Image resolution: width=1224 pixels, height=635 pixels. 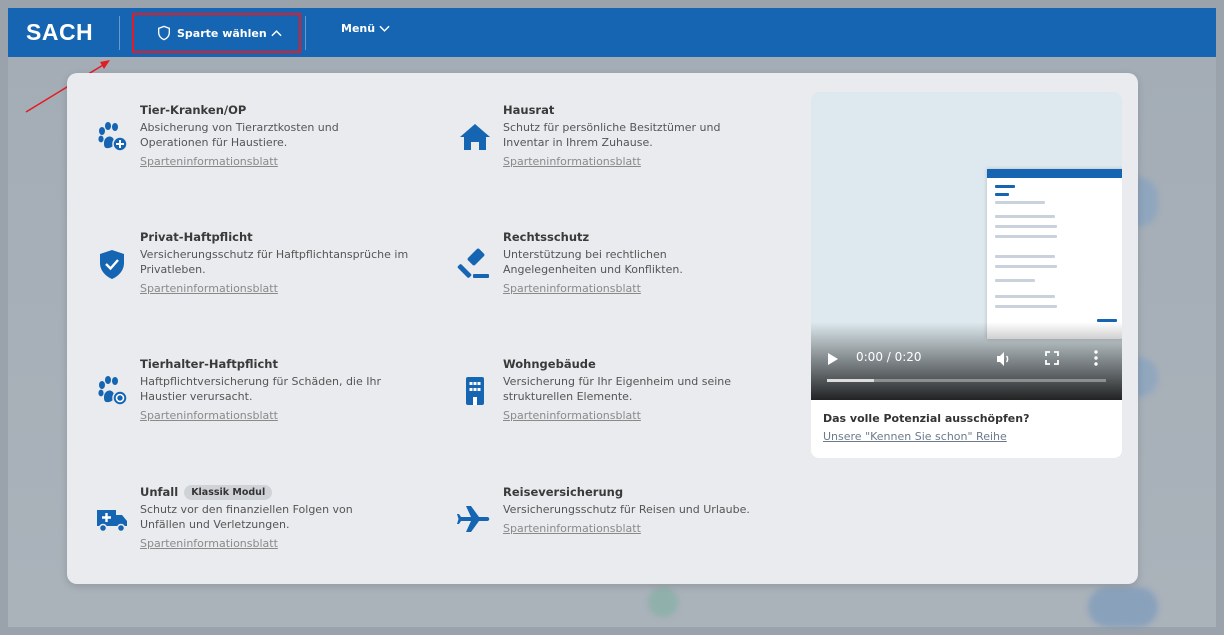 What do you see at coordinates (1054, 254) in the screenshot?
I see `video-thumbnail` at bounding box center [1054, 254].